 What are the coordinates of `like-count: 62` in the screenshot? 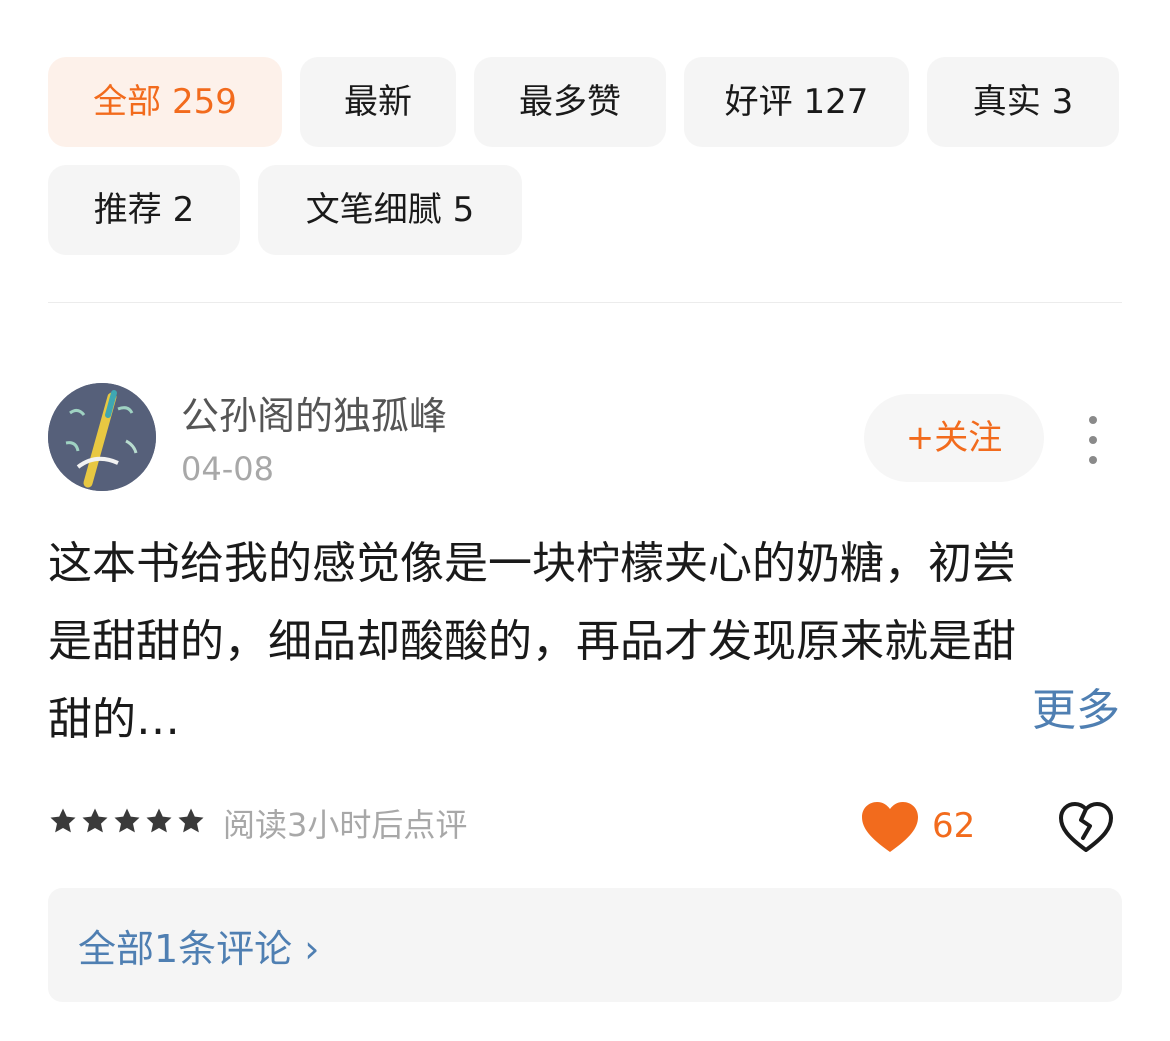 It's located at (954, 826).